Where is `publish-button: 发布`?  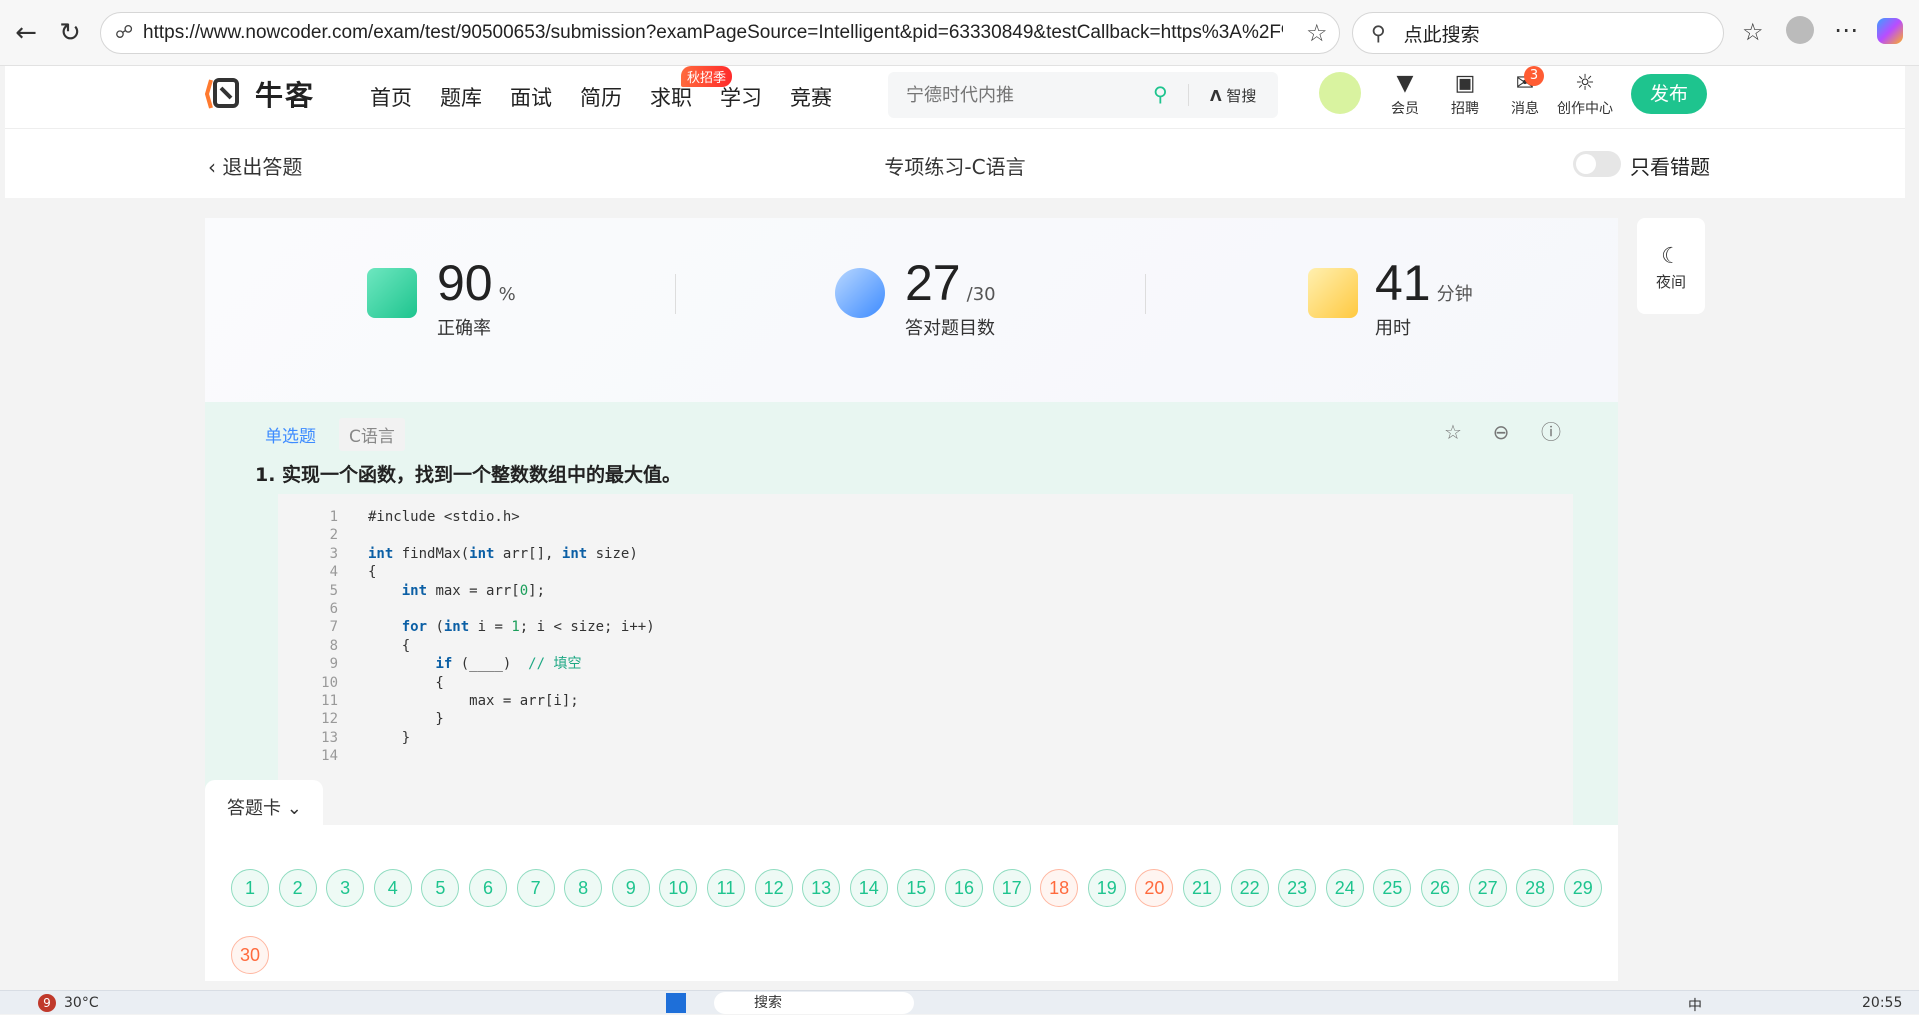
publish-button: 发布 is located at coordinates (1669, 94).